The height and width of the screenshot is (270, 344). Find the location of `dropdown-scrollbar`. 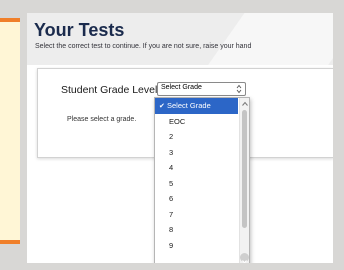

dropdown-scrollbar is located at coordinates (244, 180).